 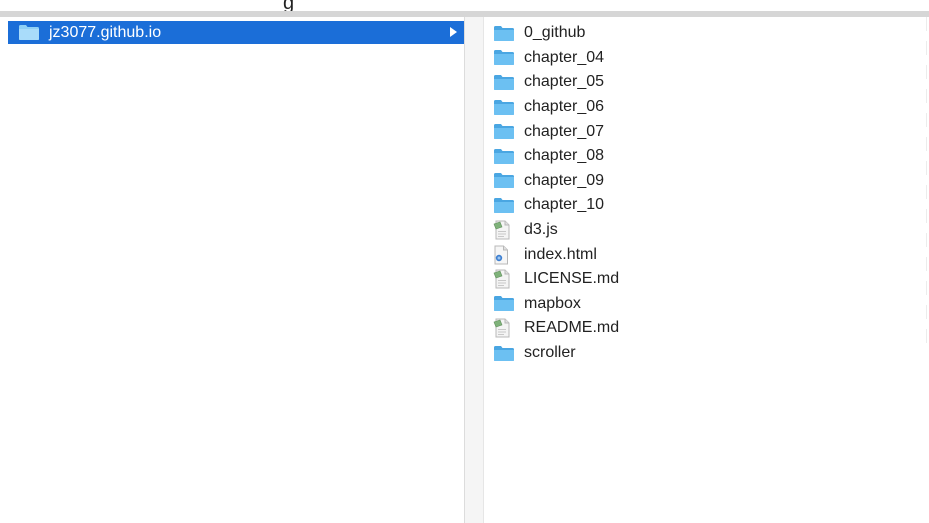 I want to click on html-file-icon, so click(x=505, y=255).